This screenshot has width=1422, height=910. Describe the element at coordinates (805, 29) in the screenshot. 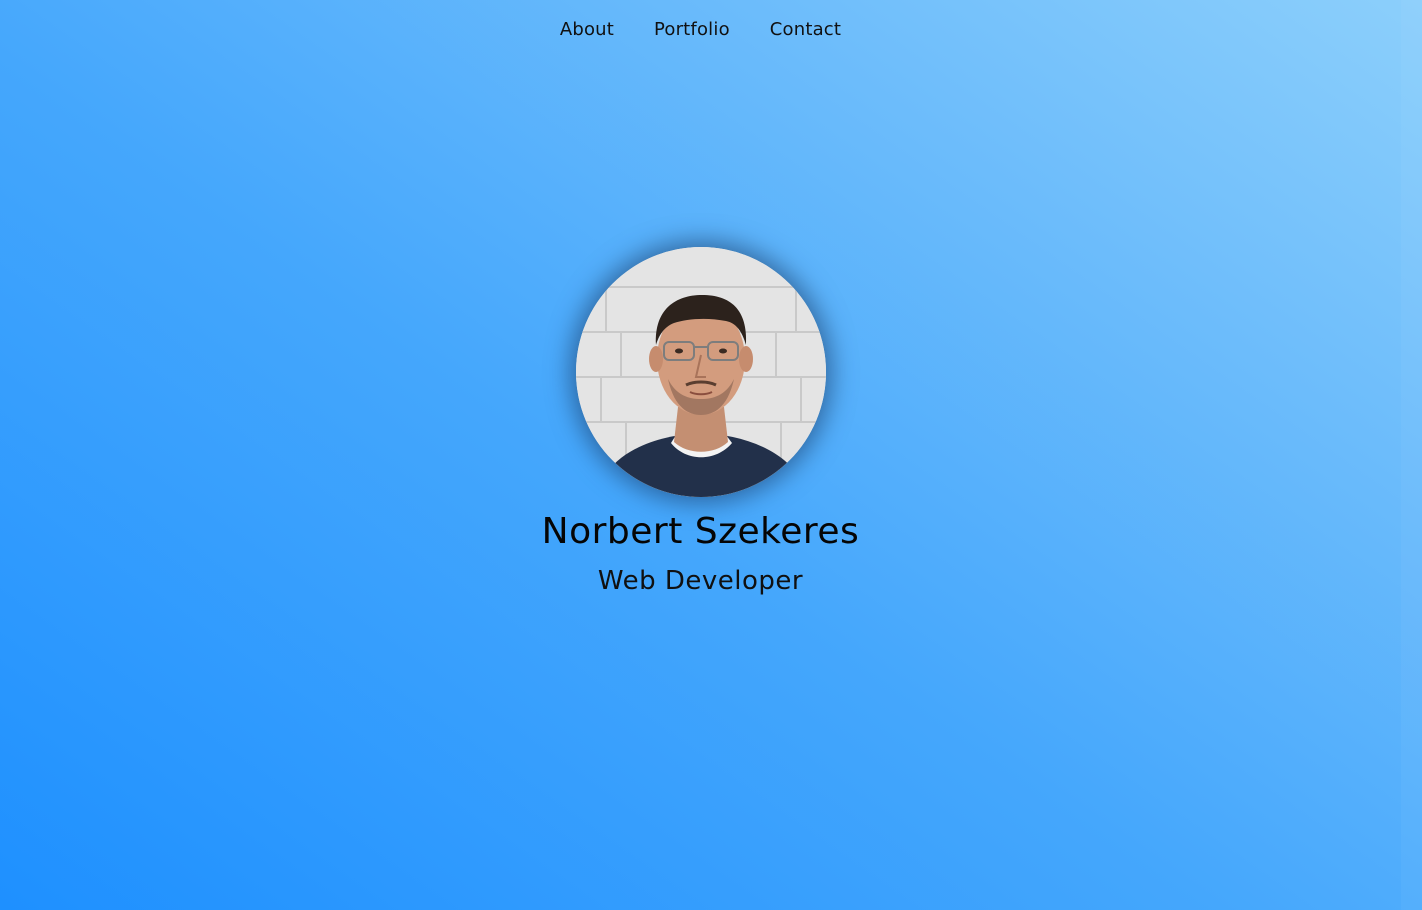

I see `nav-item-contact: Contact` at that location.